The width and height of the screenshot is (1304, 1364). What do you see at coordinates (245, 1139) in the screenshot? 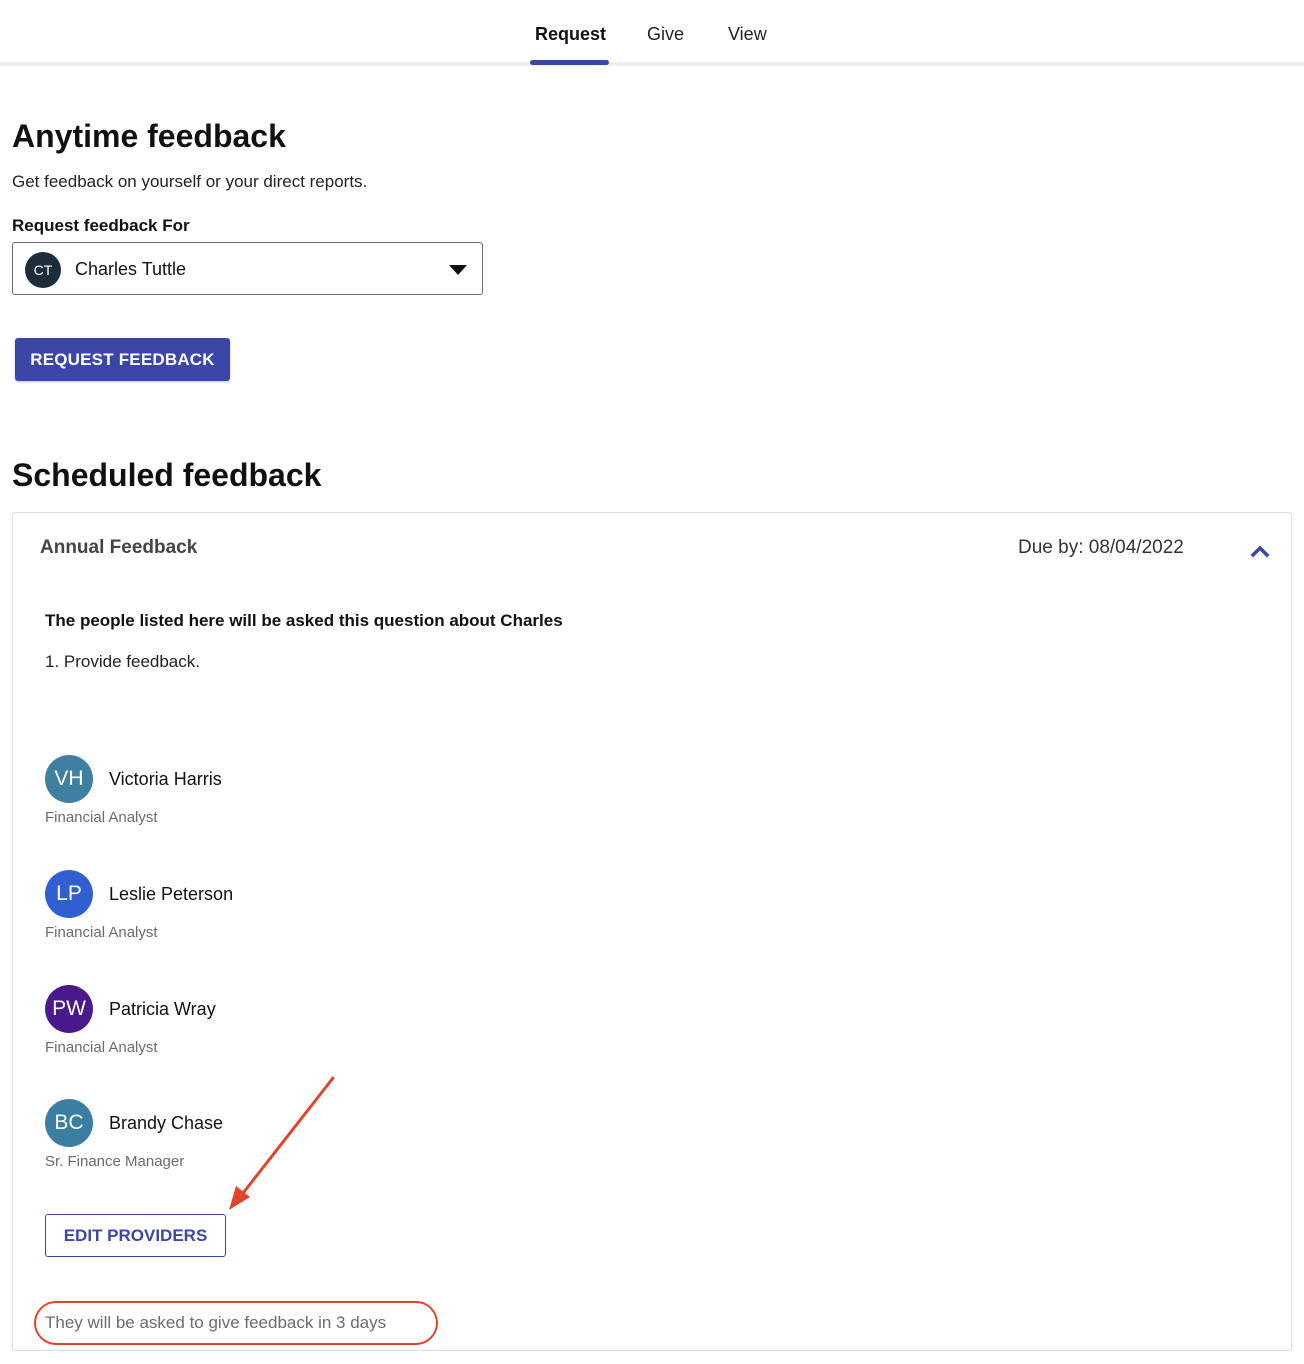
I see `provider-item: BC Brandy Chase Sr. Finance Manager` at bounding box center [245, 1139].